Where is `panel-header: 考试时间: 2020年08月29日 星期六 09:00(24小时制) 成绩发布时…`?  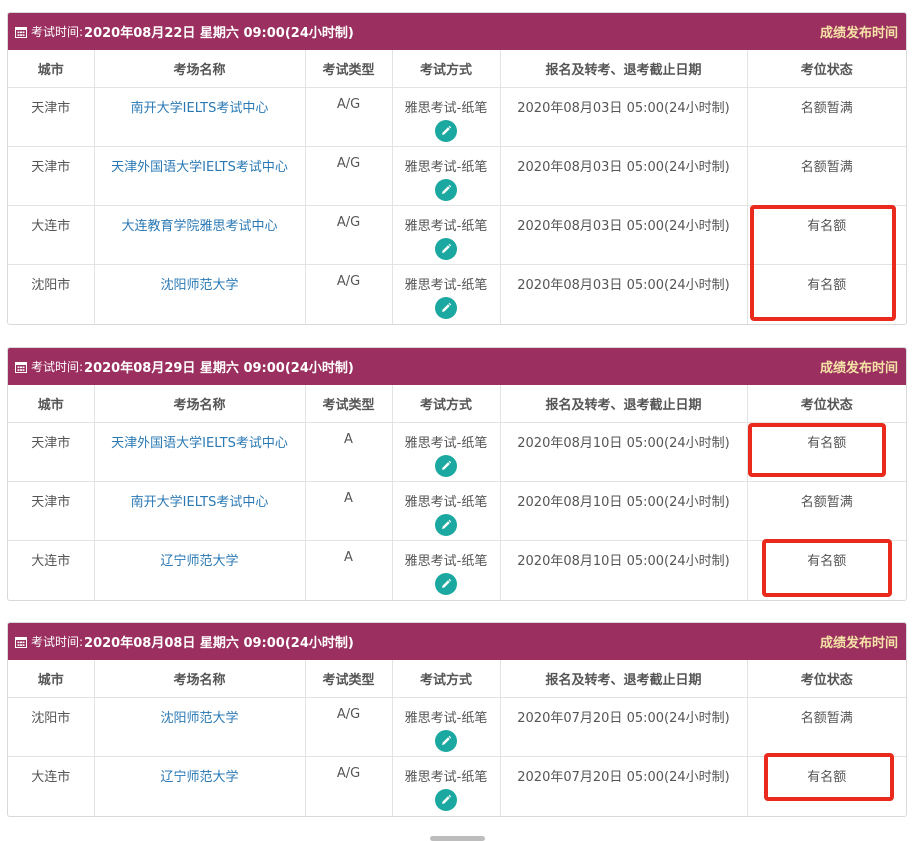 panel-header: 考试时间: 2020年08月29日 星期六 09:00(24小时制) 成绩发布时… is located at coordinates (457, 366).